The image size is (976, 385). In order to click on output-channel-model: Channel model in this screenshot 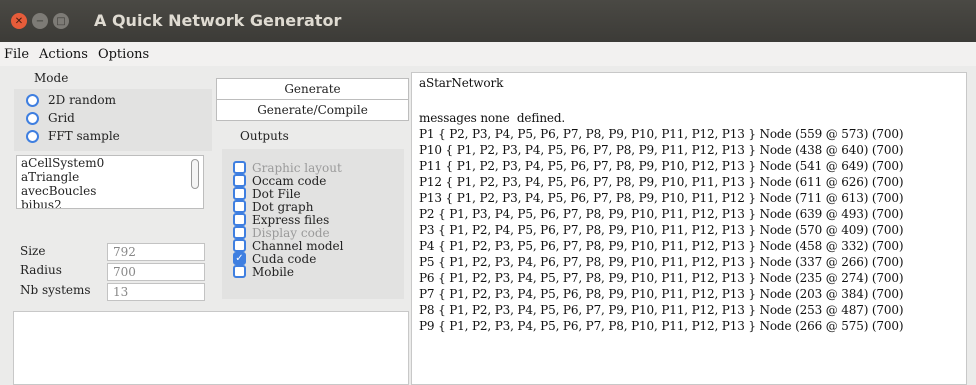, I will do `click(288, 246)`.